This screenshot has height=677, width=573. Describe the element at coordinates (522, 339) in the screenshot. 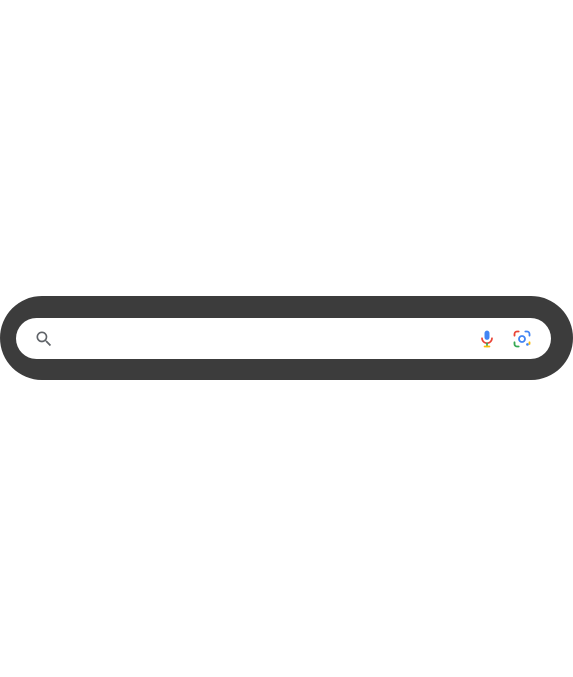

I see `google-lens-icon` at that location.